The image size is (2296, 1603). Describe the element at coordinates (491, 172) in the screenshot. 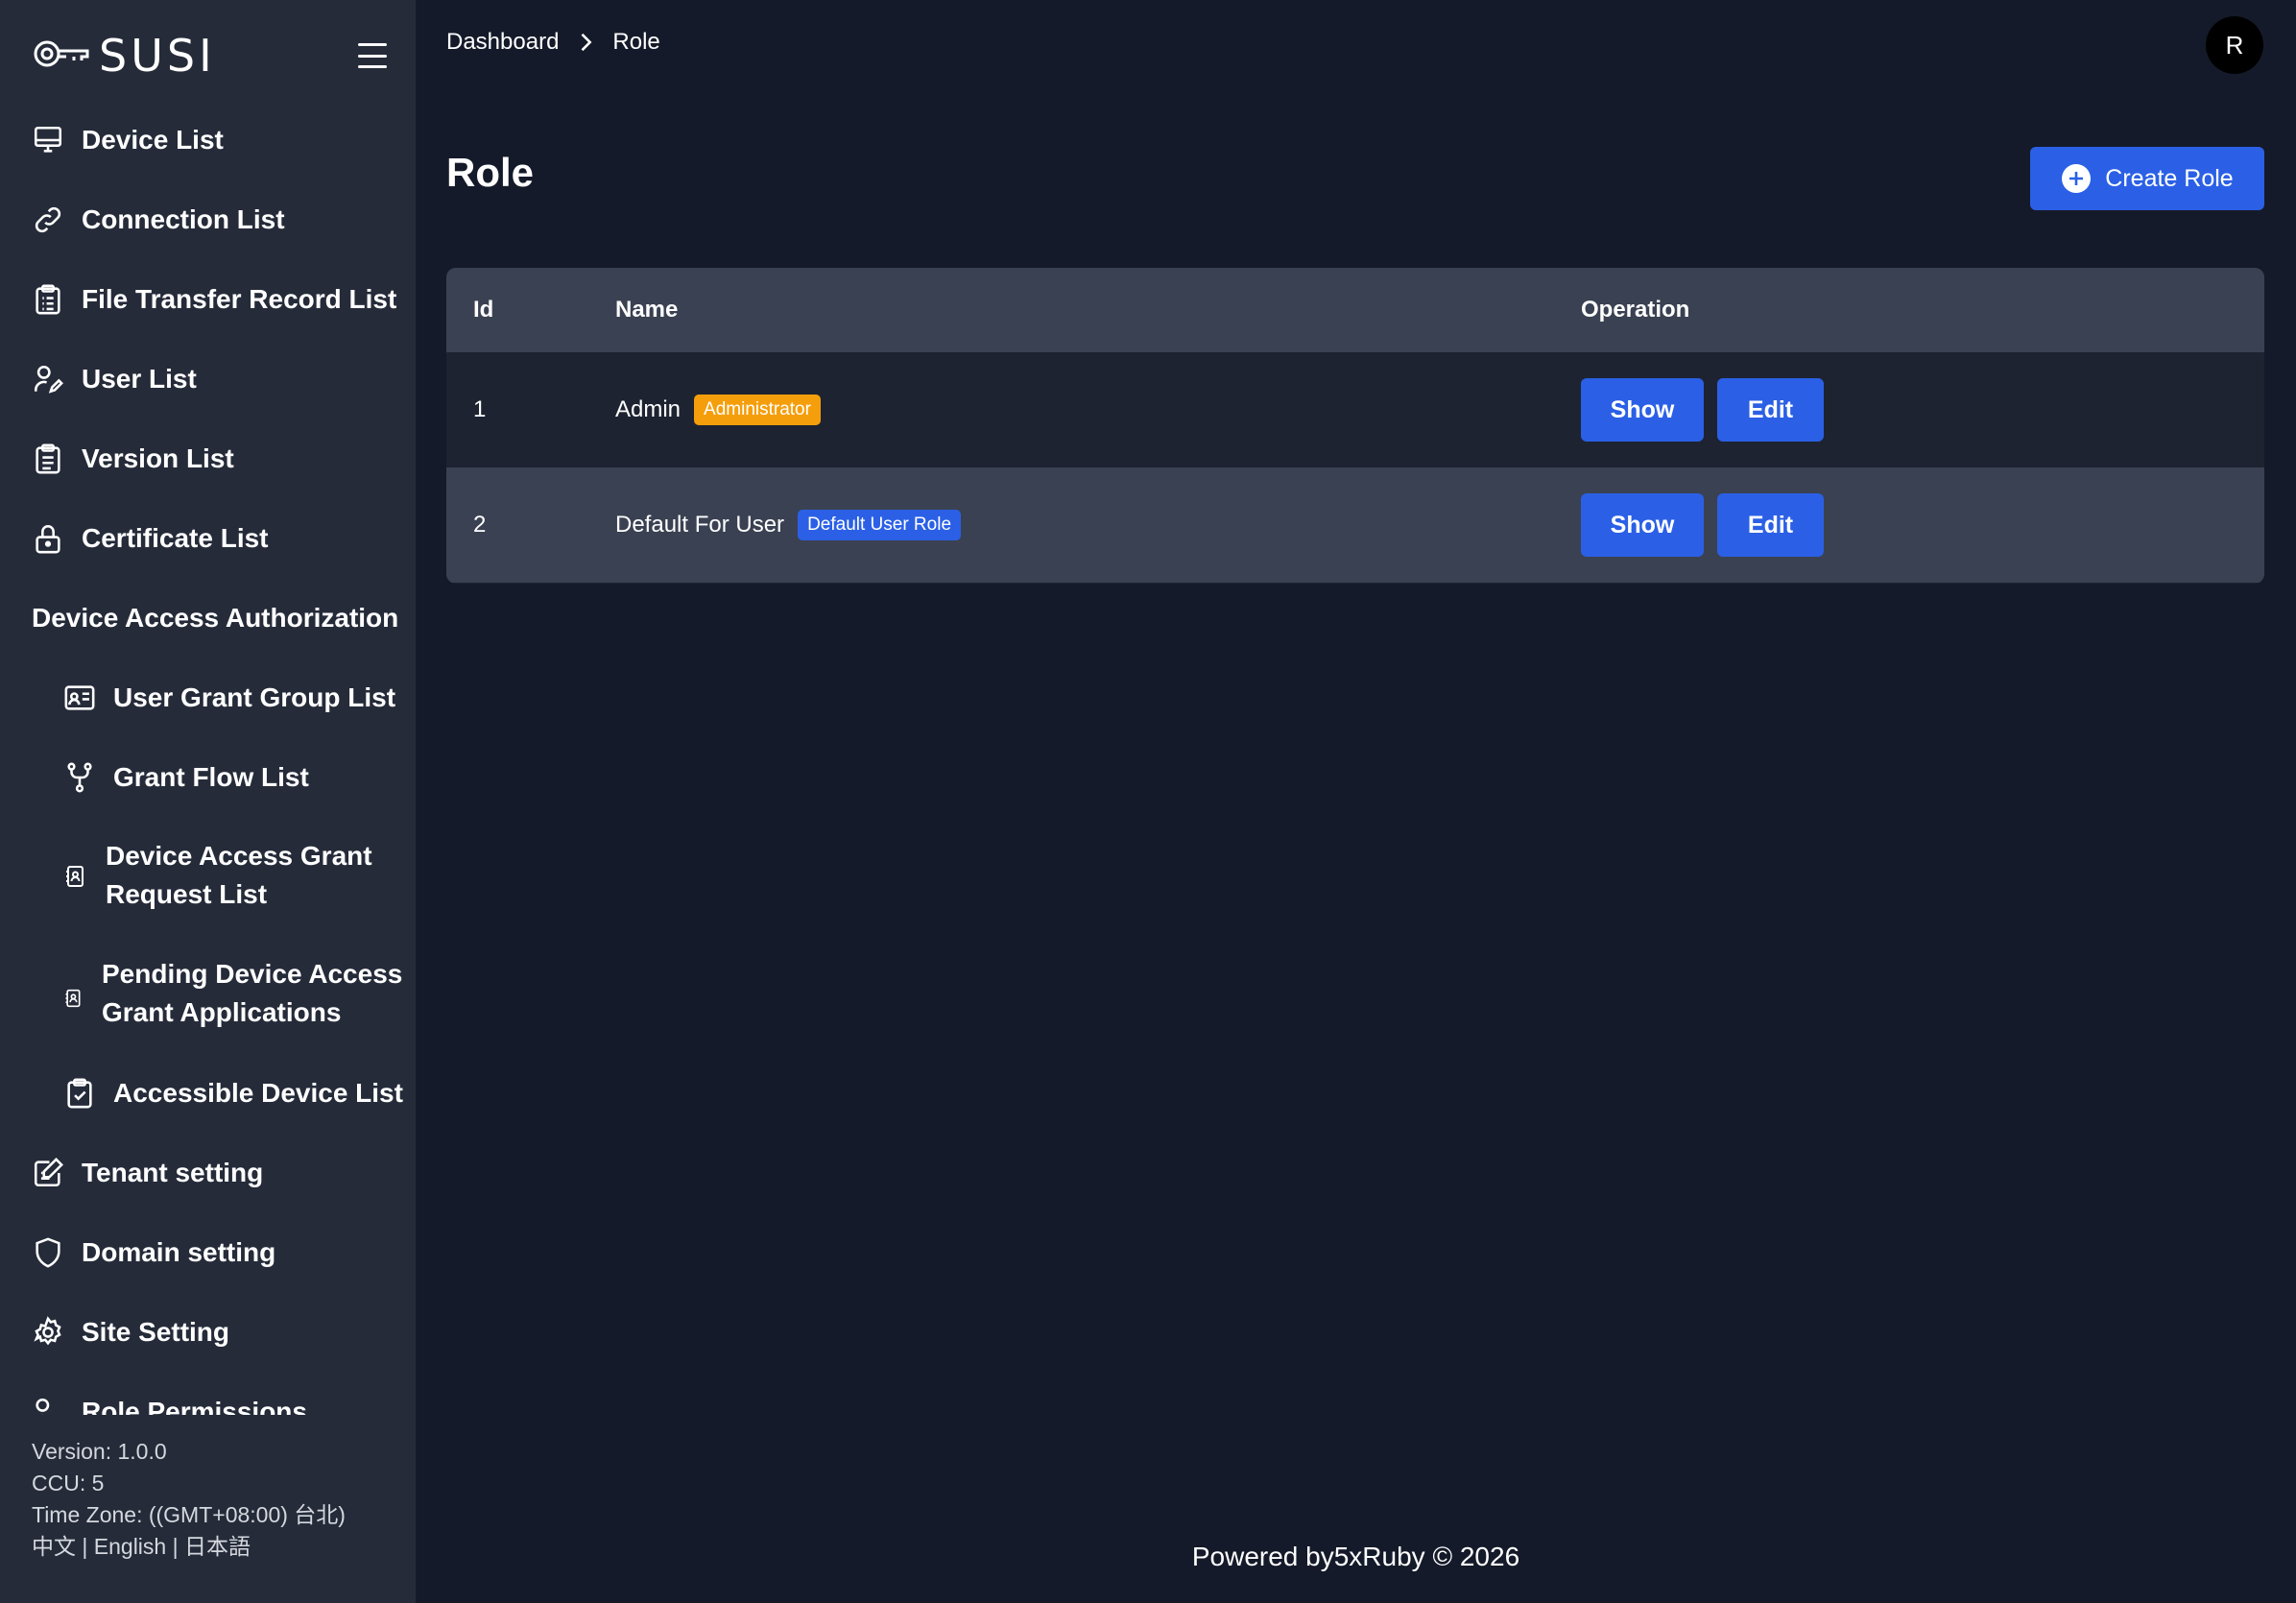

I see `page-title: Role` at that location.